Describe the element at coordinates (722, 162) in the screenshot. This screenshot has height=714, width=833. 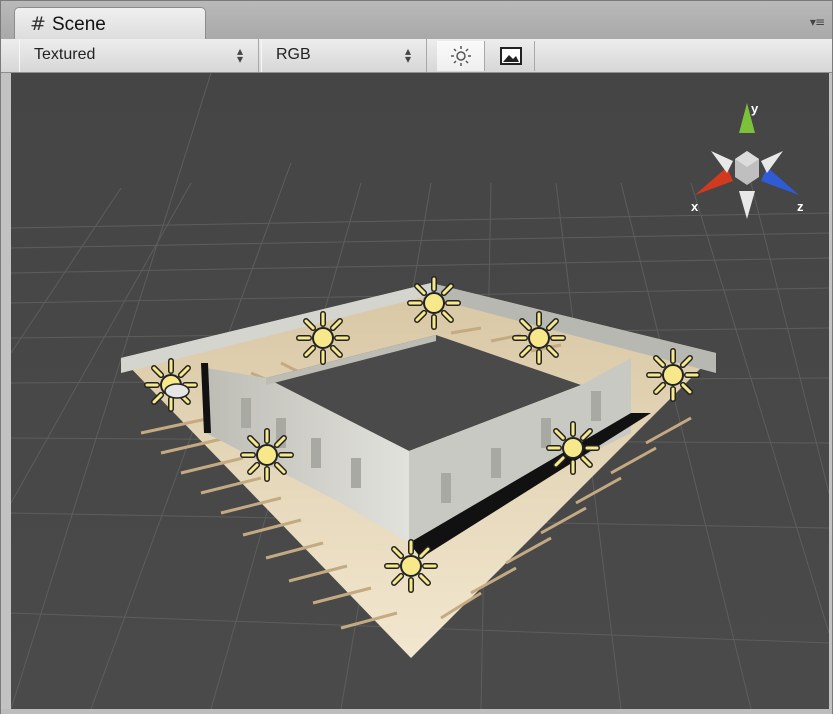
I see `gizmo-neg-x-cone` at that location.